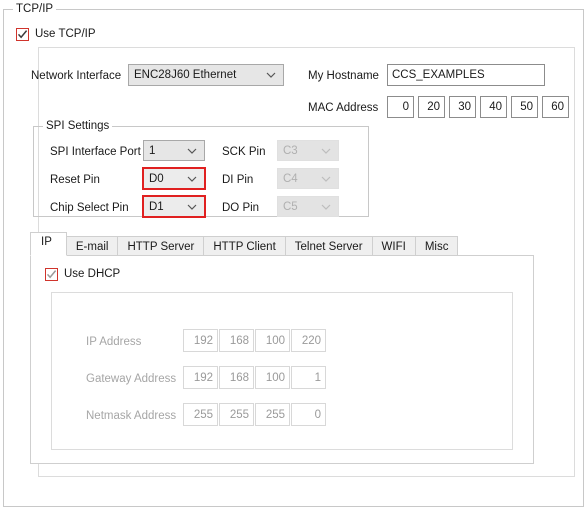 This screenshot has height=516, width=587. I want to click on mac-octet-2: 30, so click(462, 107).